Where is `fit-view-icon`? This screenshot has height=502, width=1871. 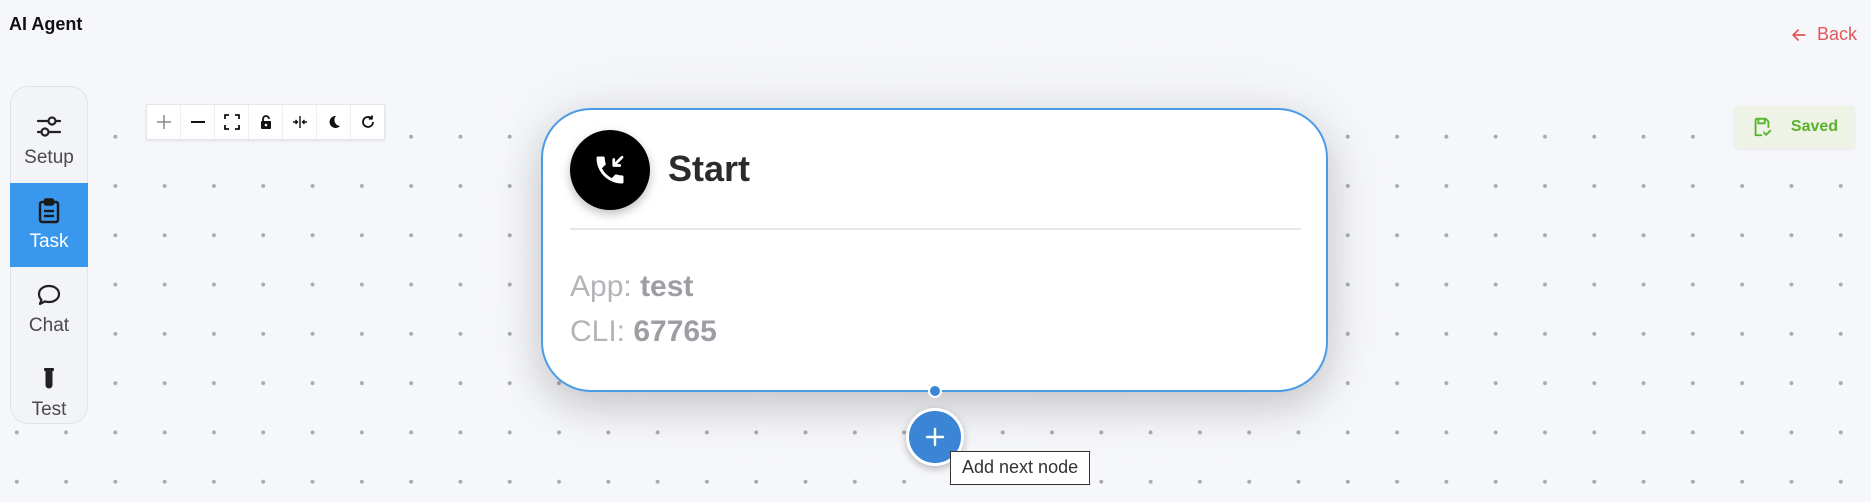 fit-view-icon is located at coordinates (231, 122).